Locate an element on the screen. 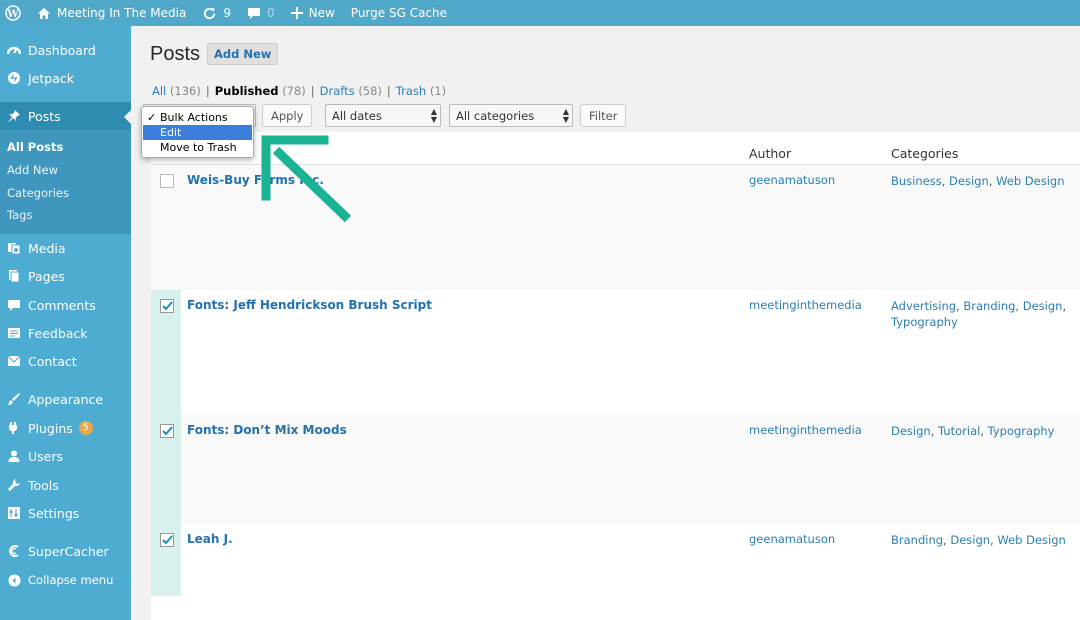  sidebar-item-contact: Contact is located at coordinates (65, 361).